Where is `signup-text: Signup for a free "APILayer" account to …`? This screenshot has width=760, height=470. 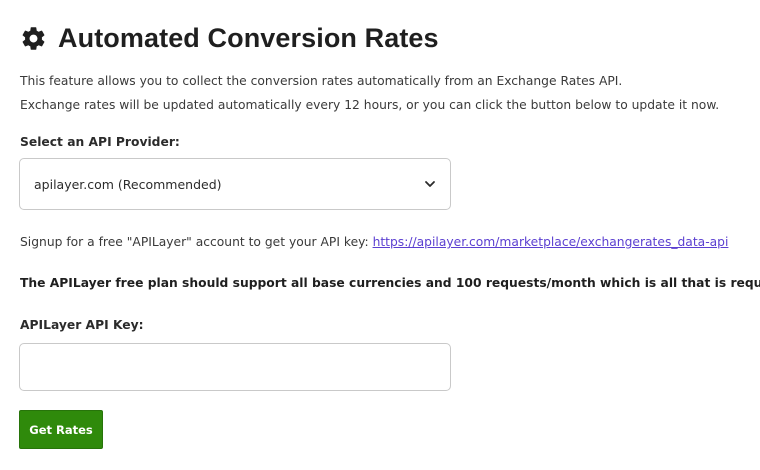
signup-text: Signup for a free "APILayer" account to … is located at coordinates (374, 242).